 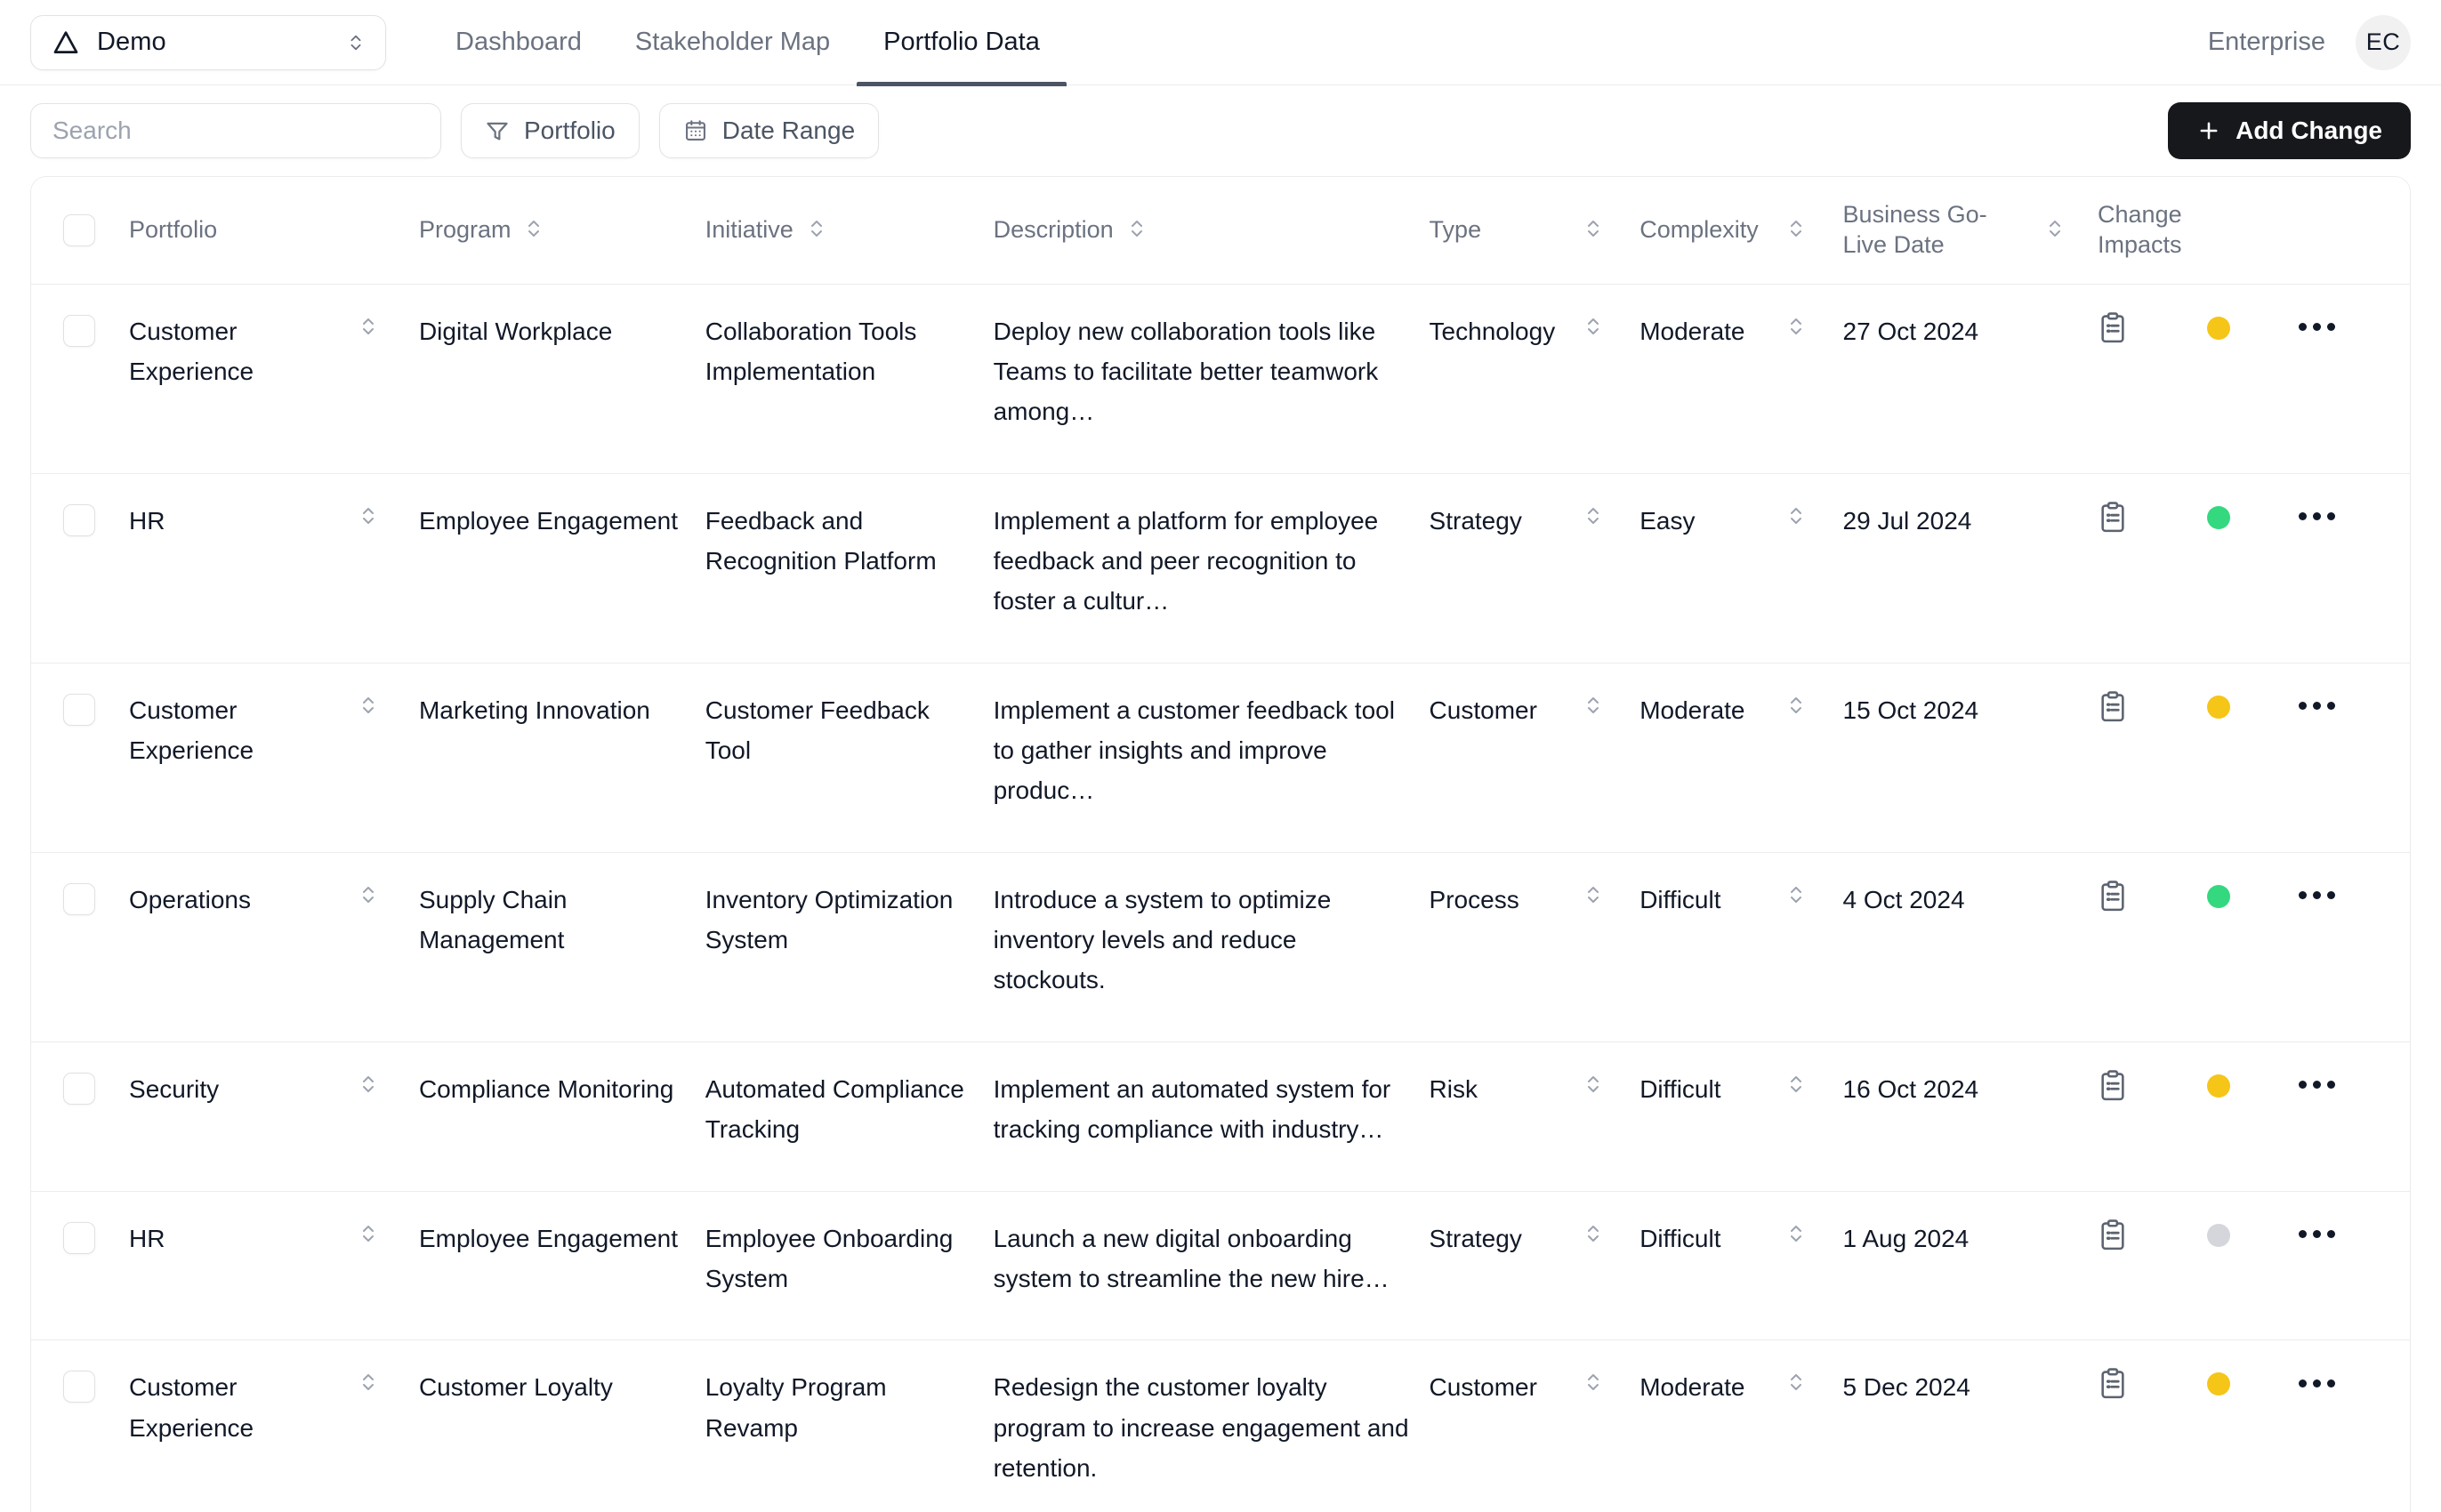 I want to click on column-header-complexity-sort, so click(x=1814, y=231).